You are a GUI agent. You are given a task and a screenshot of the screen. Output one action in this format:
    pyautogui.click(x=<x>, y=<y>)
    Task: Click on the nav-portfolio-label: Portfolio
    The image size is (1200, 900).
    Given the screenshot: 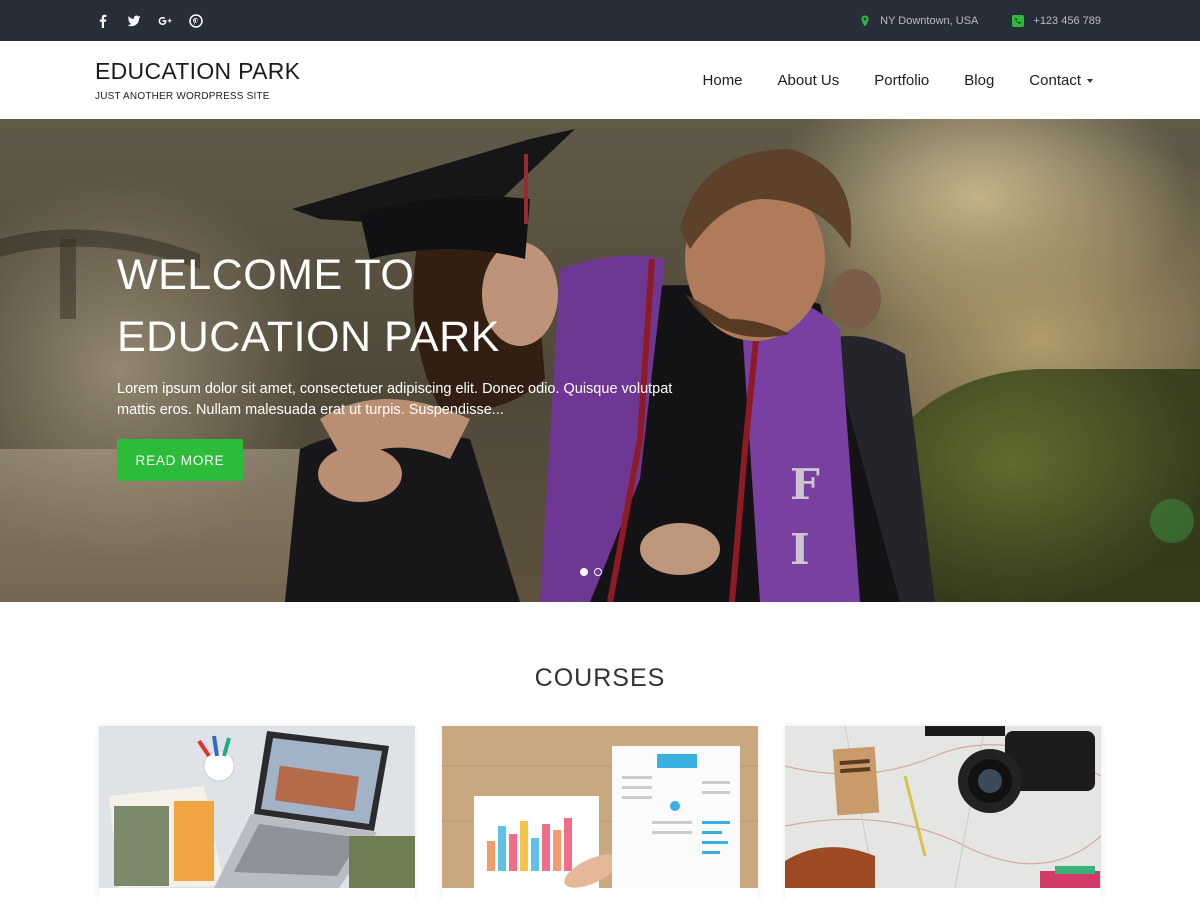 What is the action you would take?
    pyautogui.click(x=902, y=80)
    